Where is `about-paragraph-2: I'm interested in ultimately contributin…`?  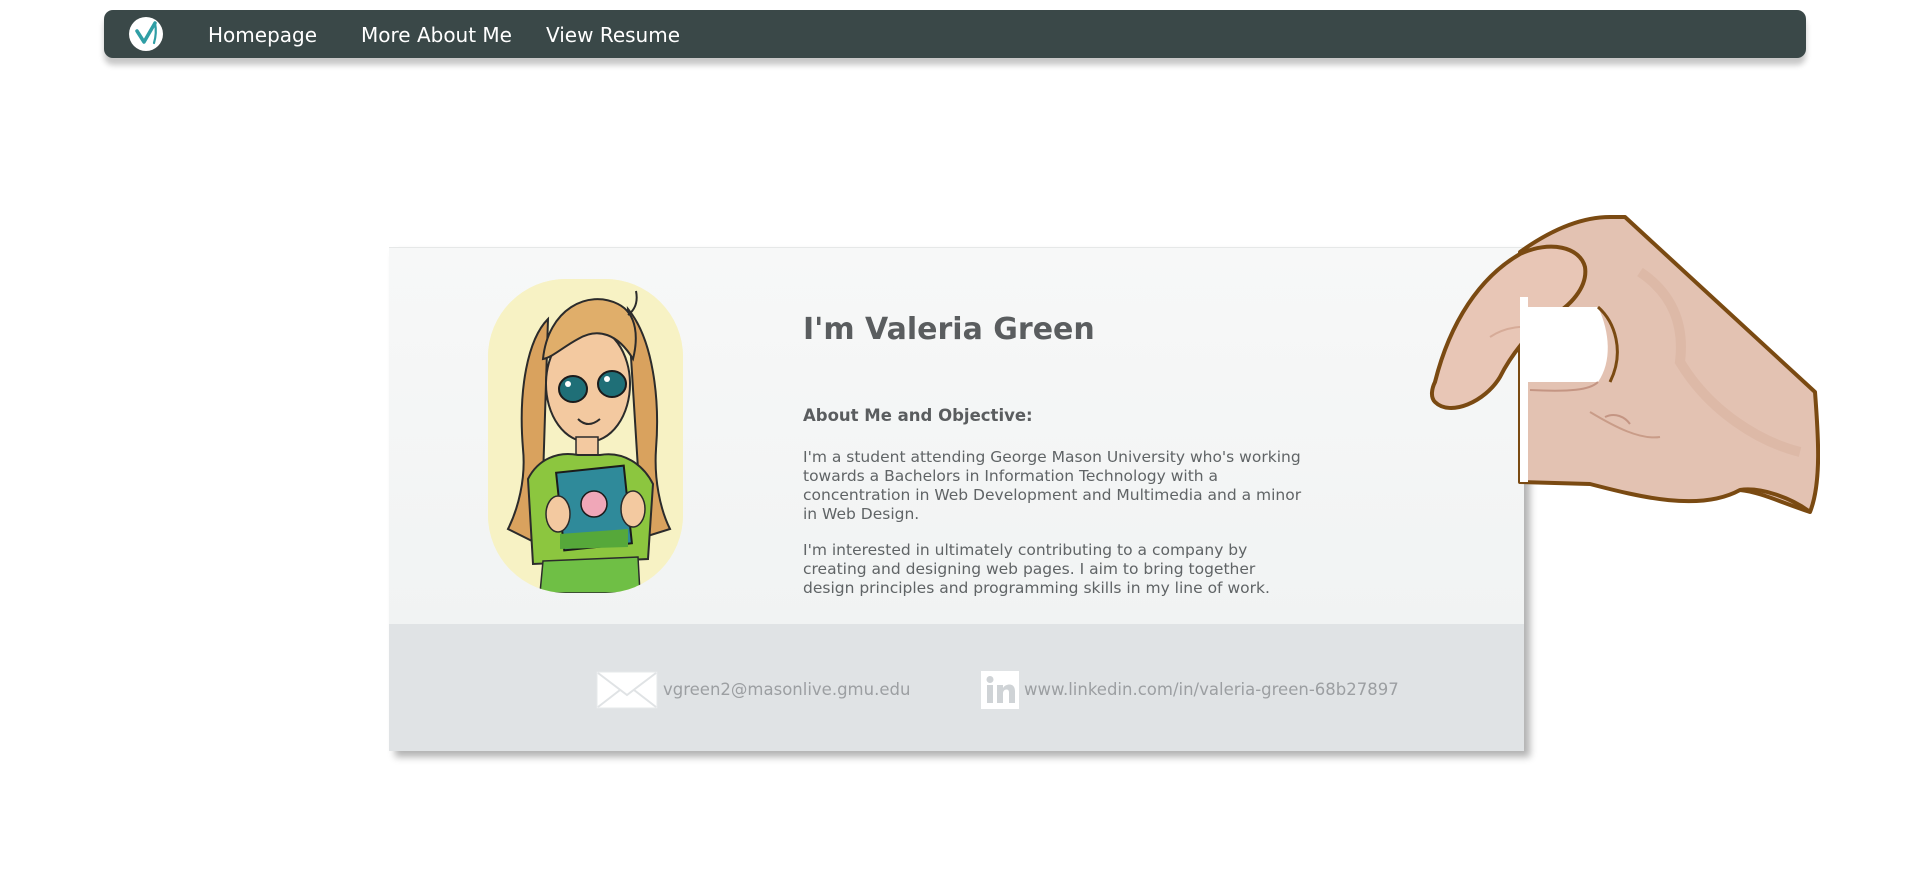
about-paragraph-2: I'm interested in ultimately contributin… is located at coordinates (1036, 569).